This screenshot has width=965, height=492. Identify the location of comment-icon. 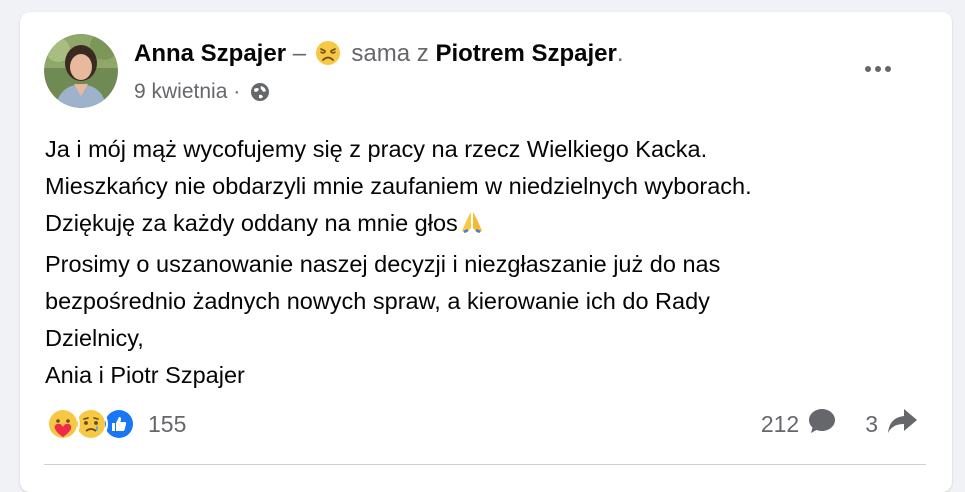
(822, 424).